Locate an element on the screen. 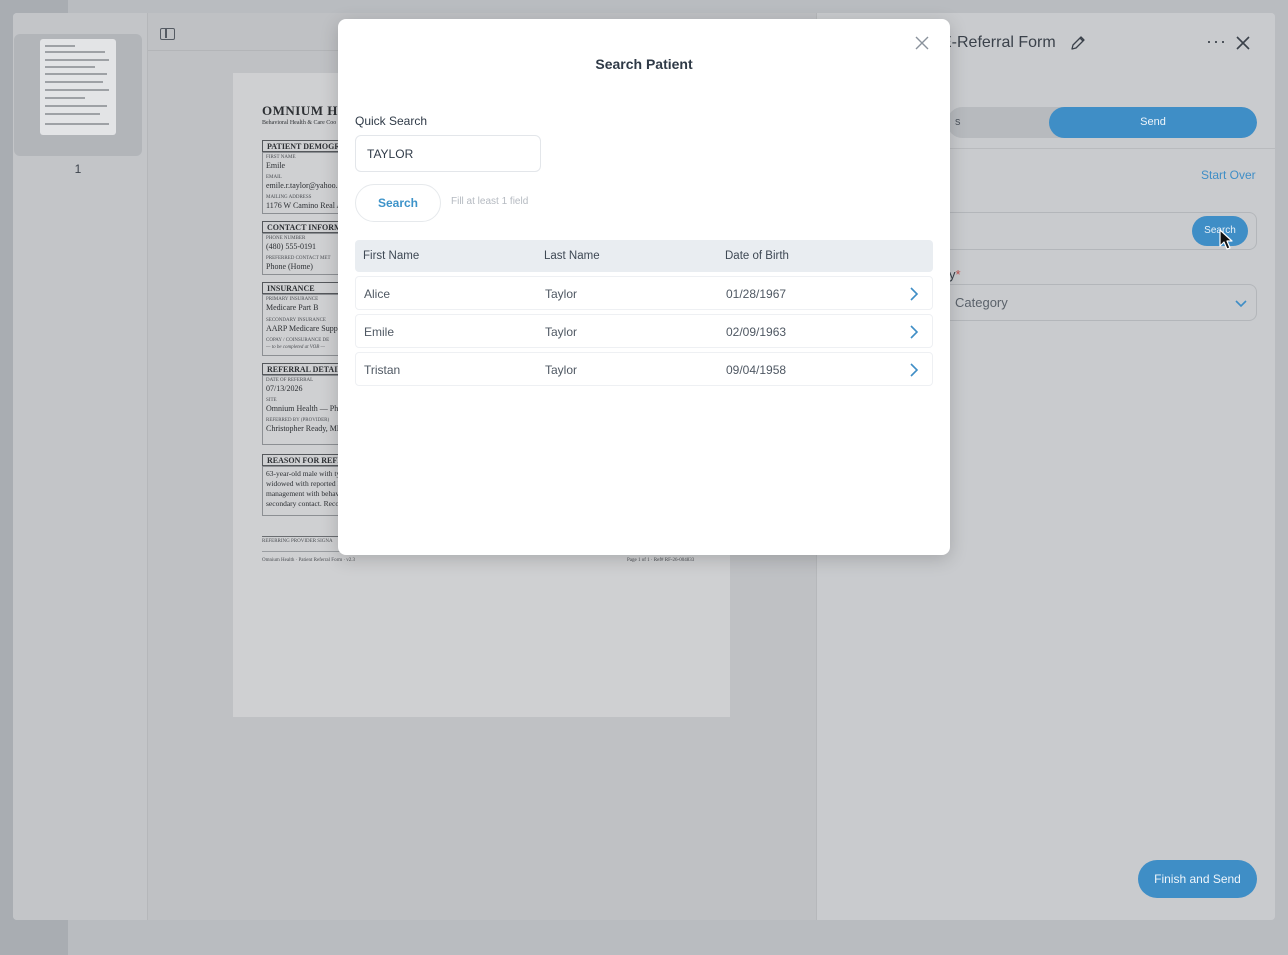  doc-label: SITE is located at coordinates (271, 400).